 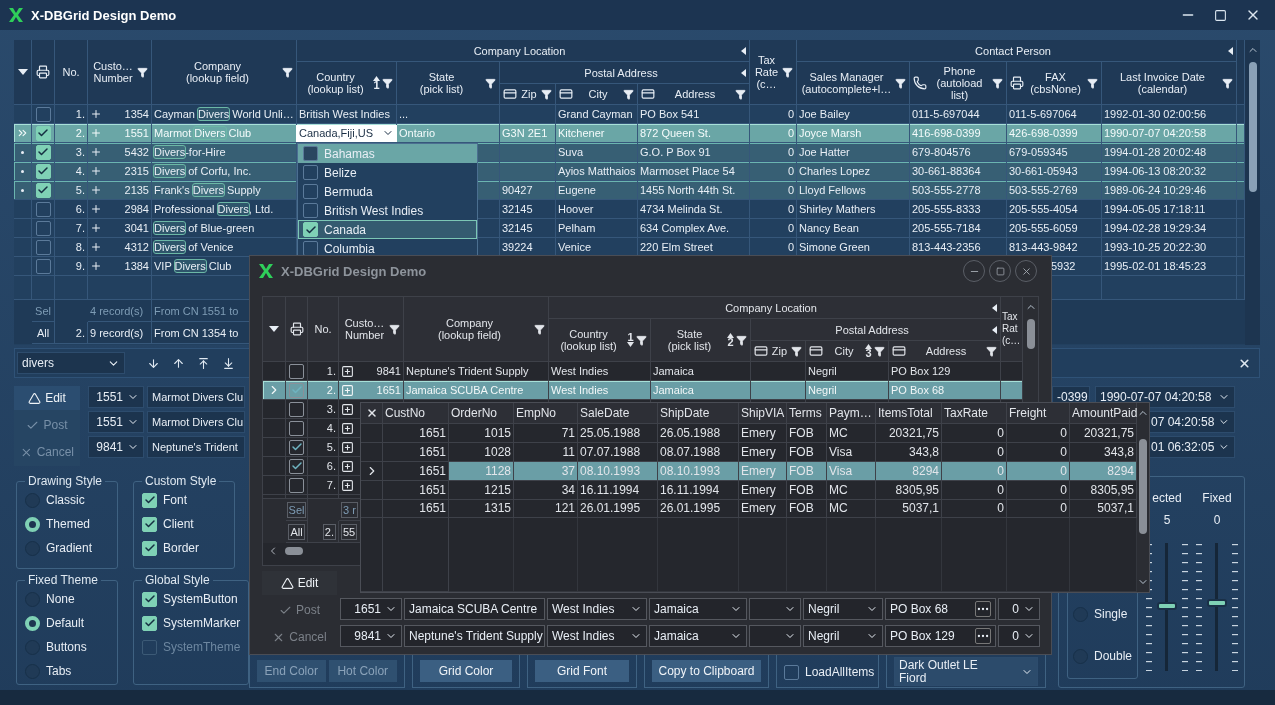 What do you see at coordinates (175, 500) in the screenshot?
I see `option-label: Font` at bounding box center [175, 500].